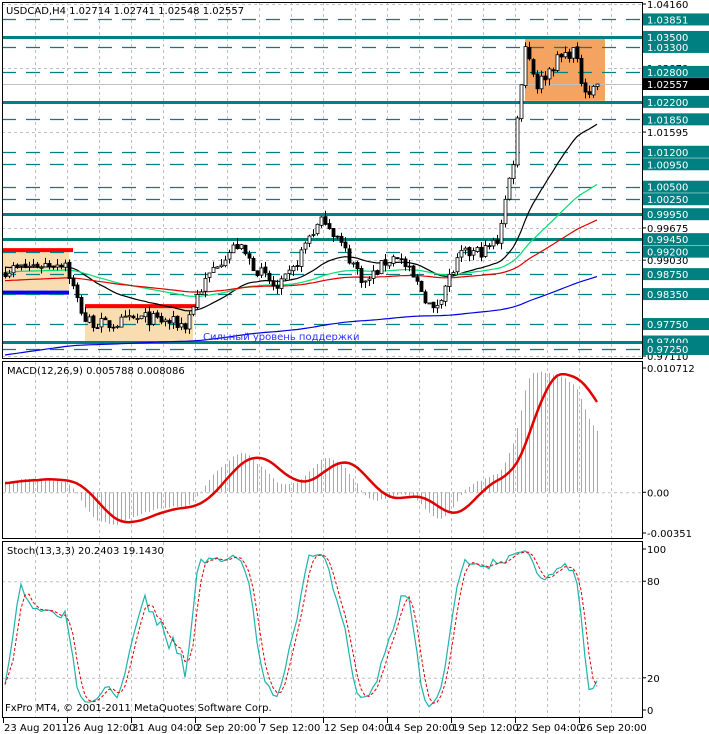 This screenshot has width=709, height=734. I want to click on time-tick-label: 31 Aug 04:00, so click(165, 728).